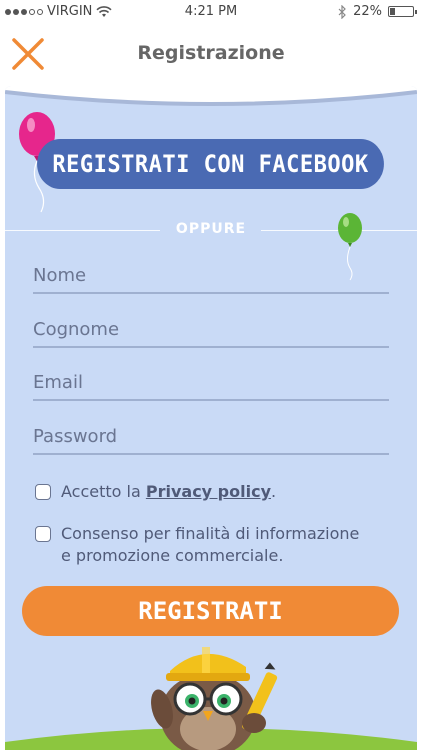  What do you see at coordinates (402, 11) in the screenshot?
I see `battery-icon` at bounding box center [402, 11].